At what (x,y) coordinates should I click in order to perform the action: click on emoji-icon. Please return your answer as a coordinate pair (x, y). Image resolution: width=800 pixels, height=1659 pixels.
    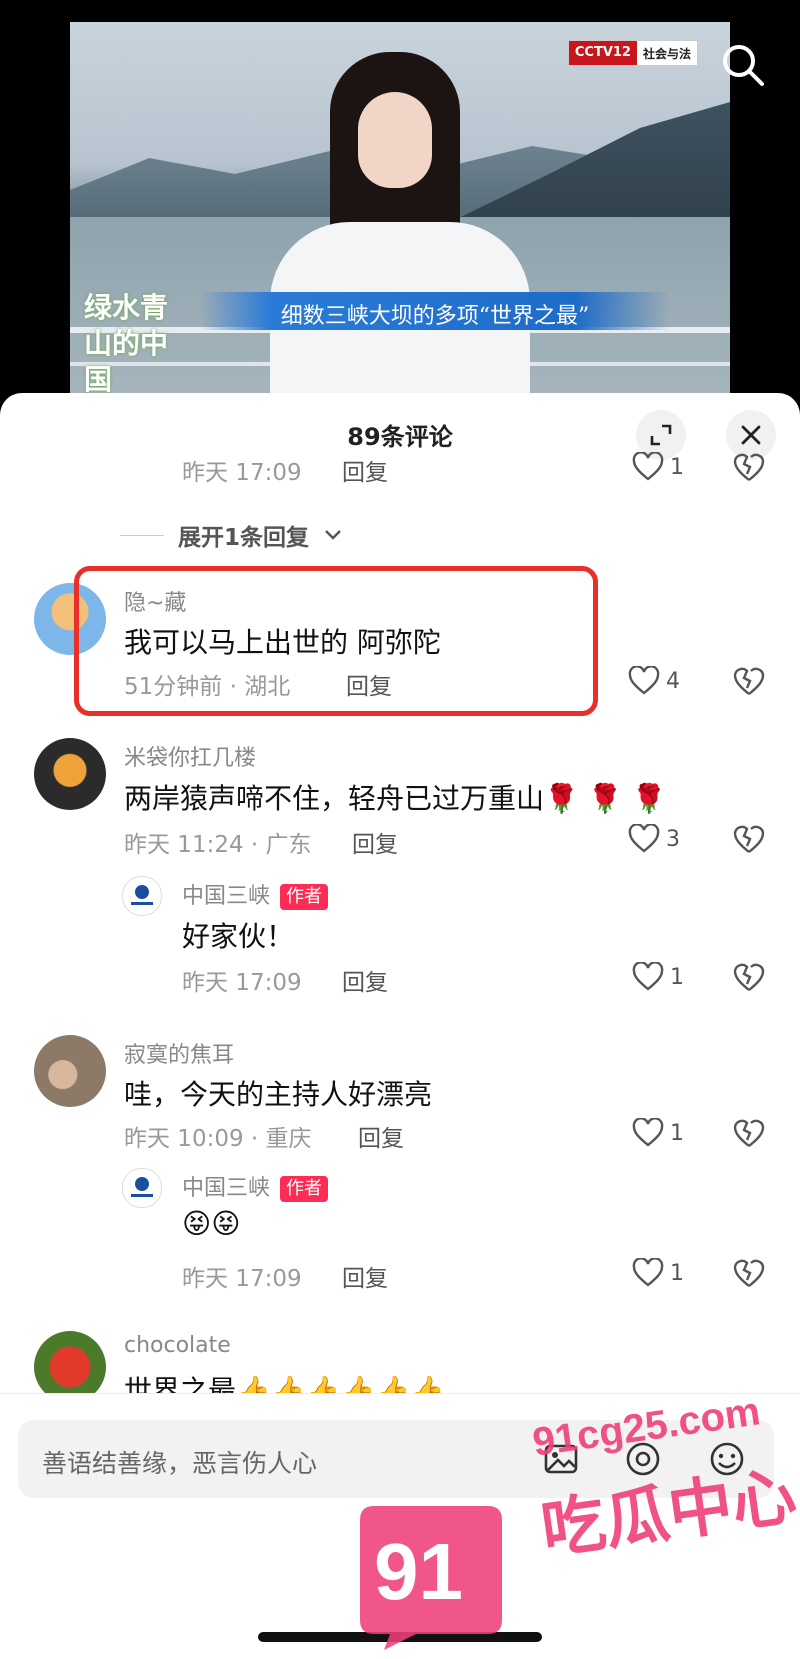
    Looking at the image, I should click on (727, 1459).